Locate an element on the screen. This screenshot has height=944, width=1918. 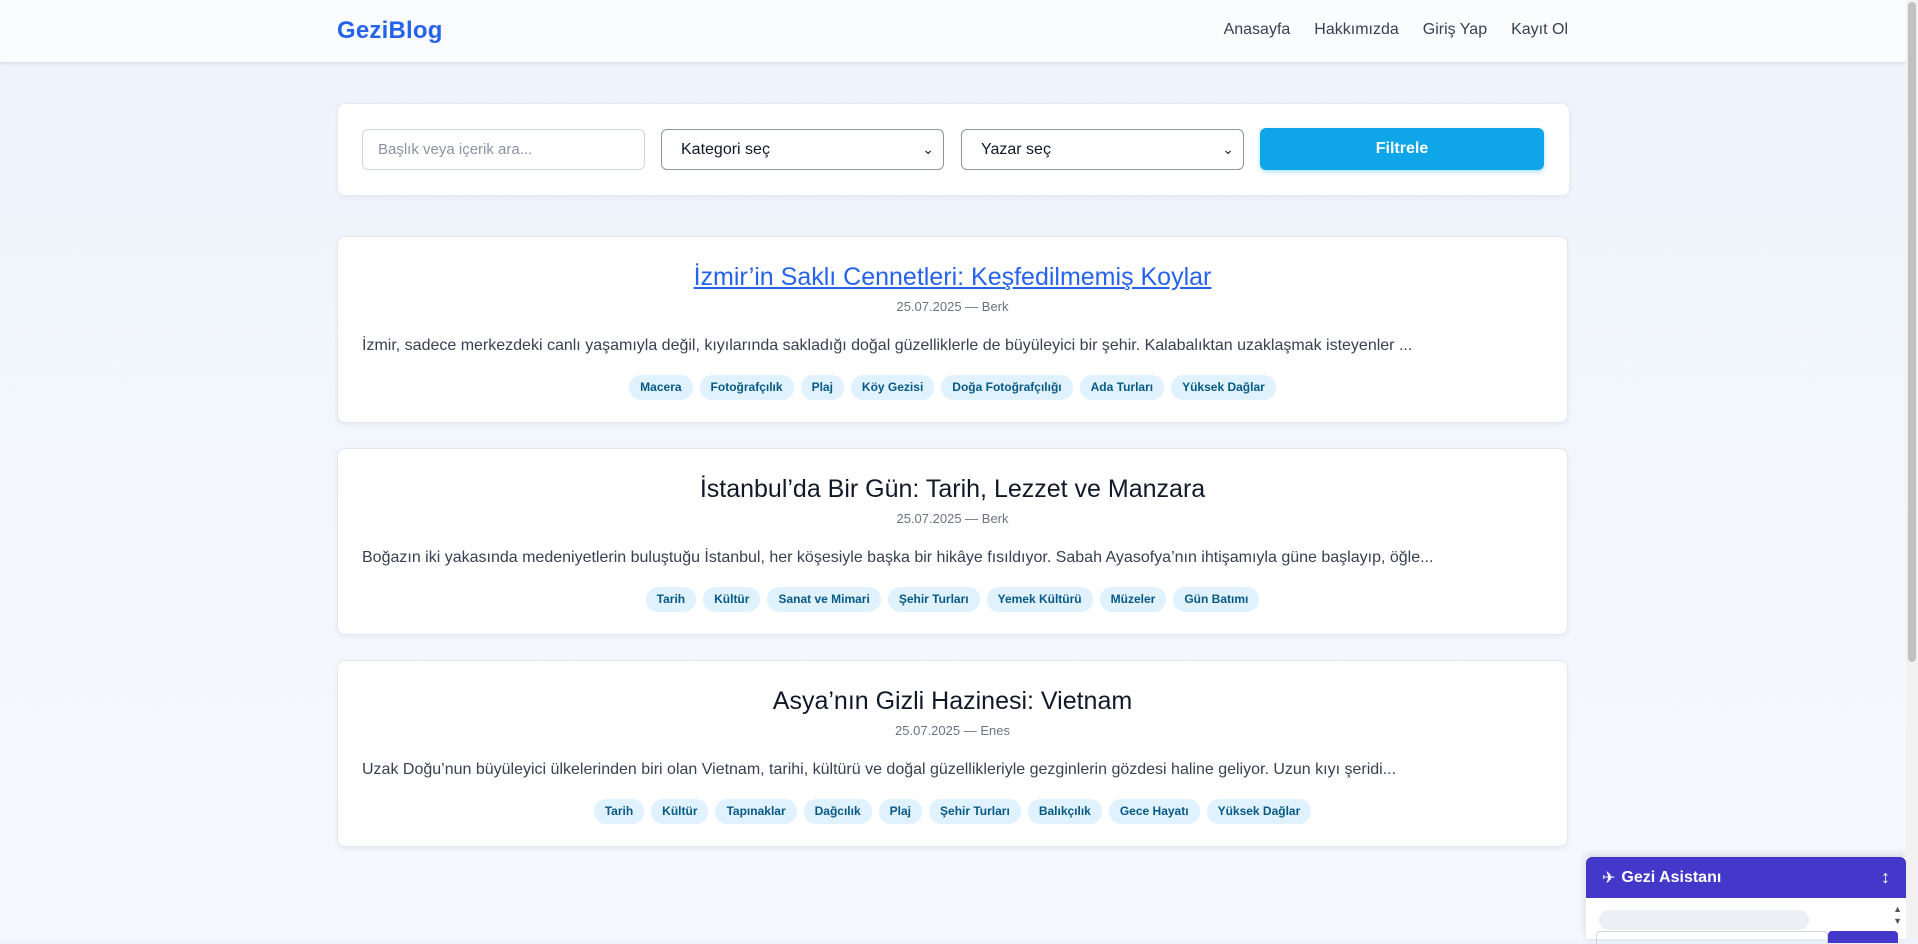
tag: Tapınaklar is located at coordinates (756, 811).